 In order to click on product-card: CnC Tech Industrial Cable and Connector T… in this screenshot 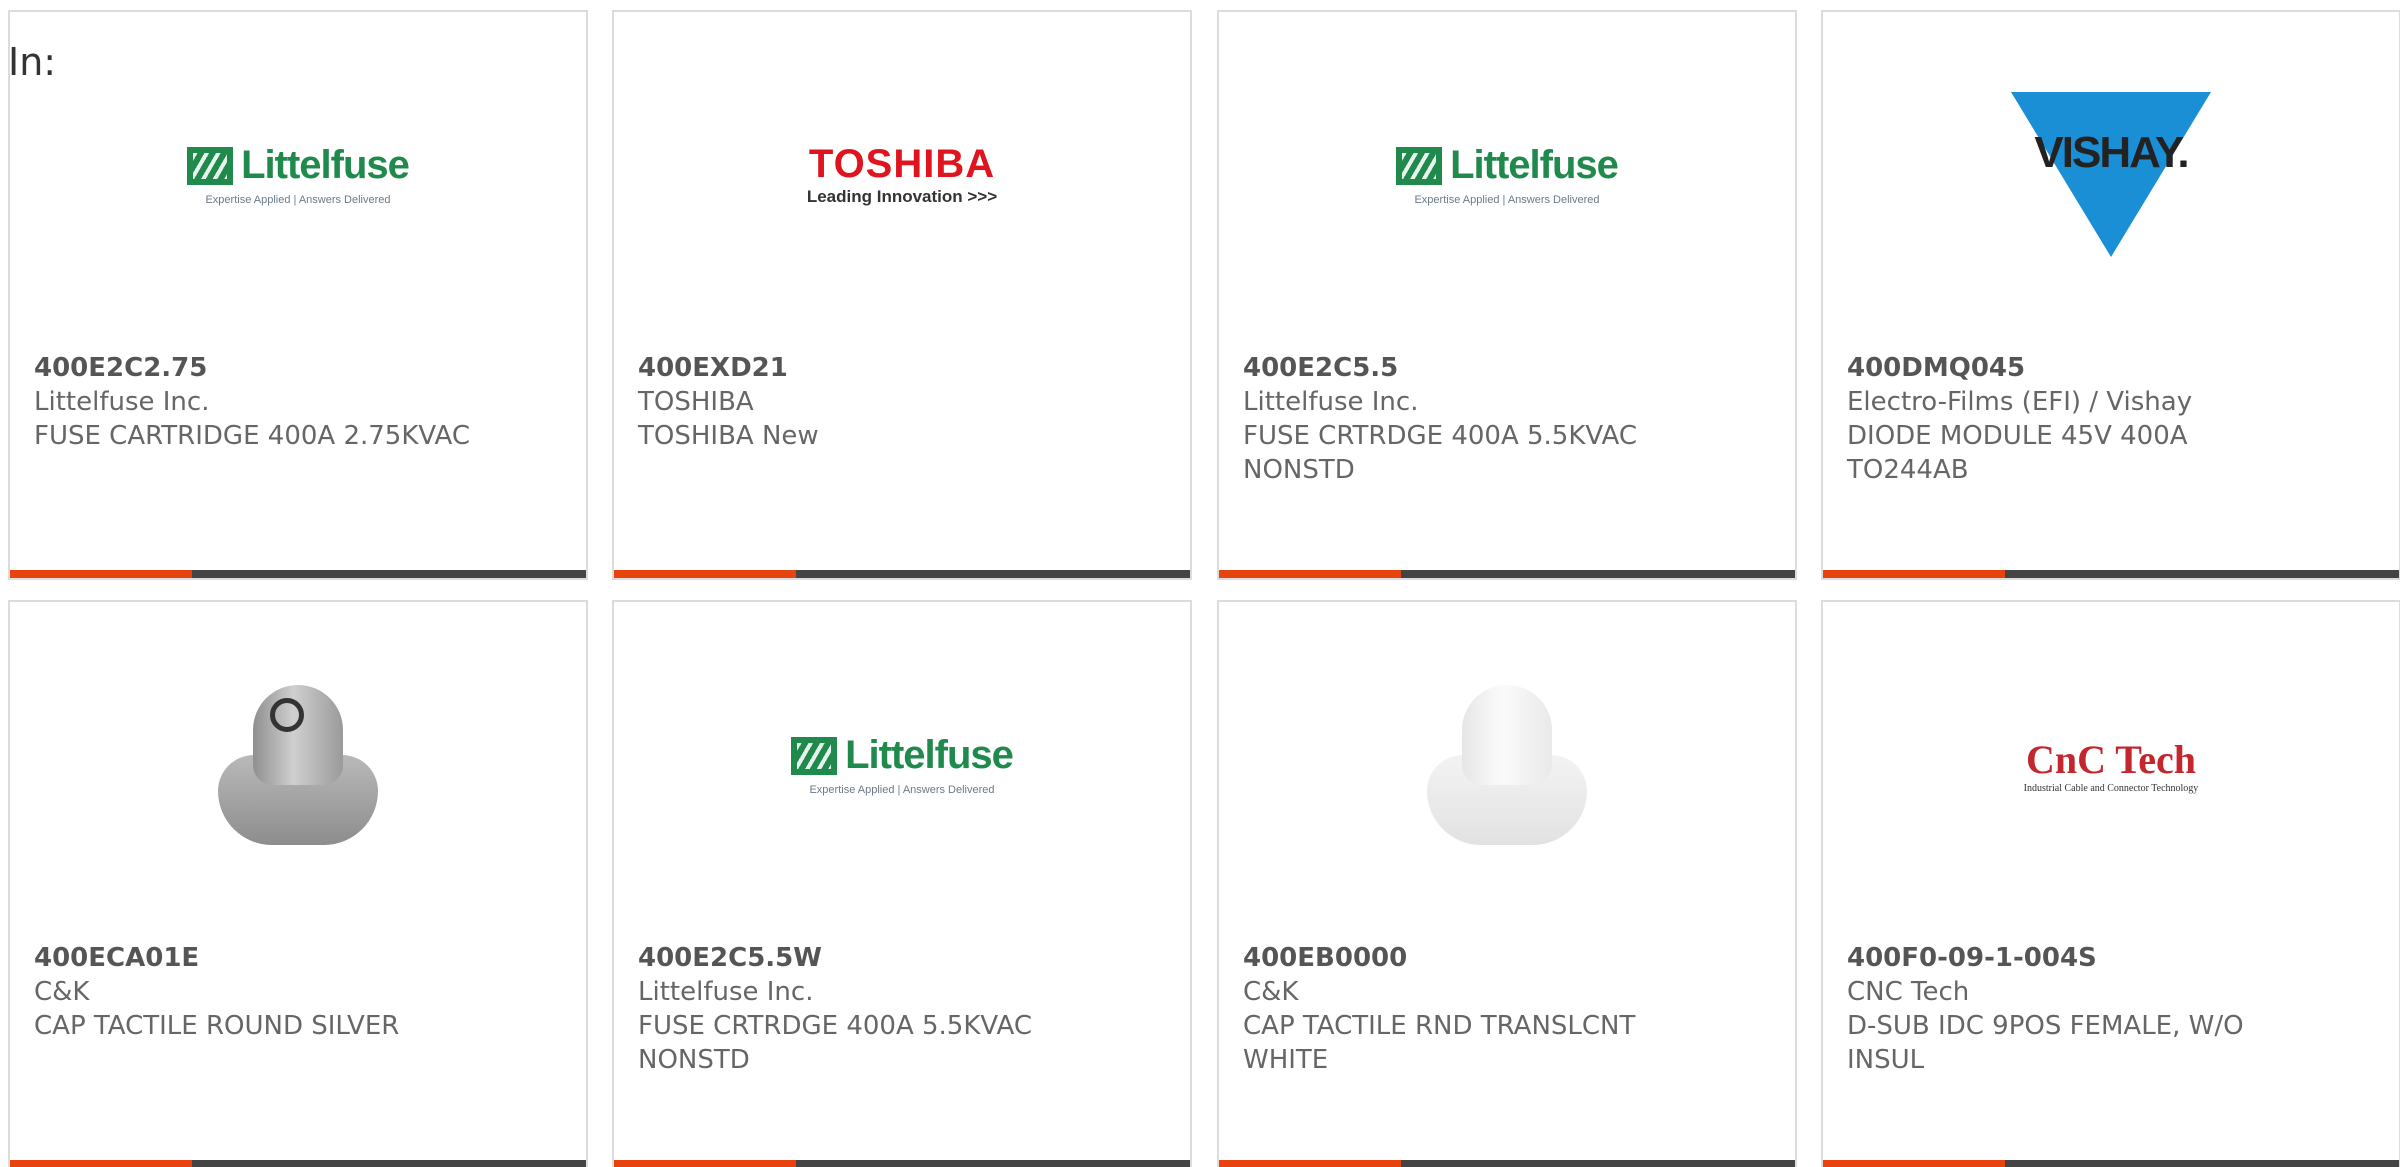, I will do `click(2110, 883)`.